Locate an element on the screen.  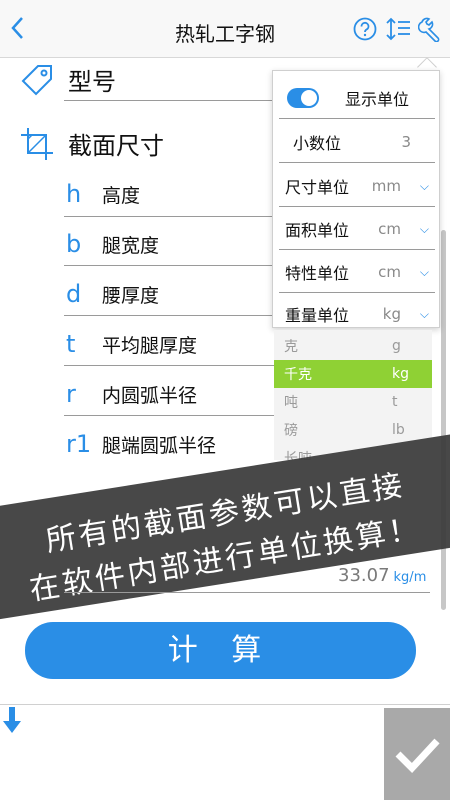
wrench-icon is located at coordinates (428, 30).